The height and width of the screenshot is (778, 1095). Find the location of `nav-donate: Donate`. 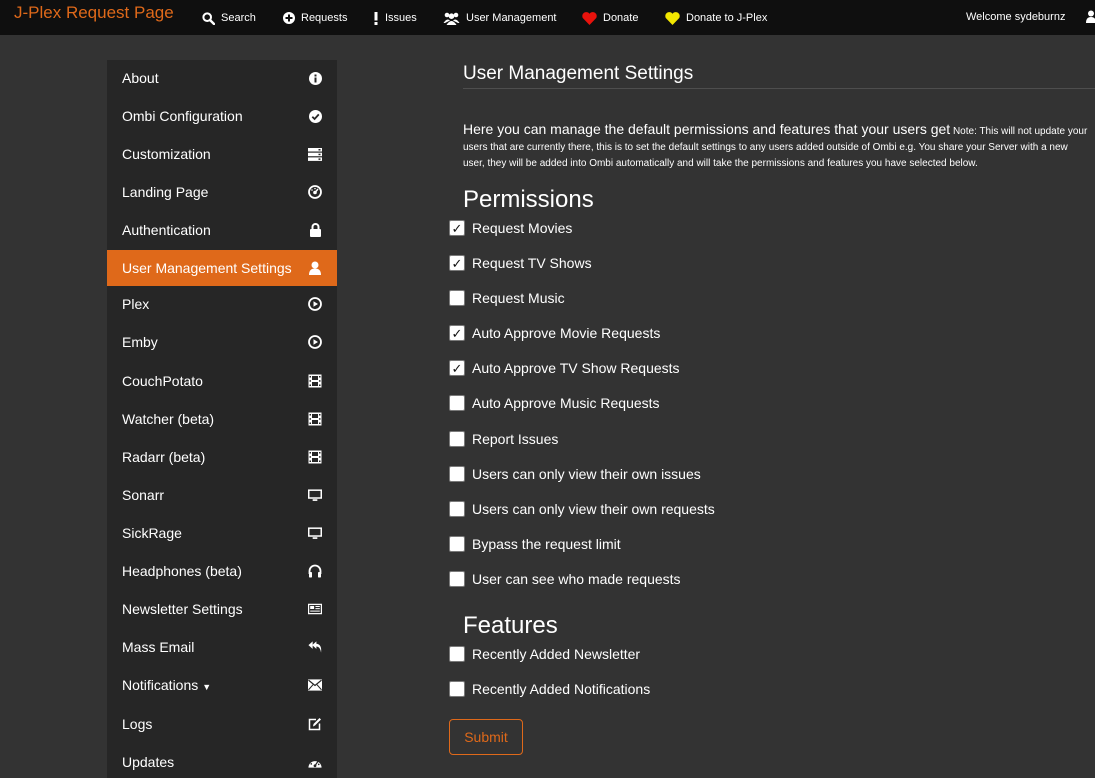

nav-donate: Donate is located at coordinates (610, 18).